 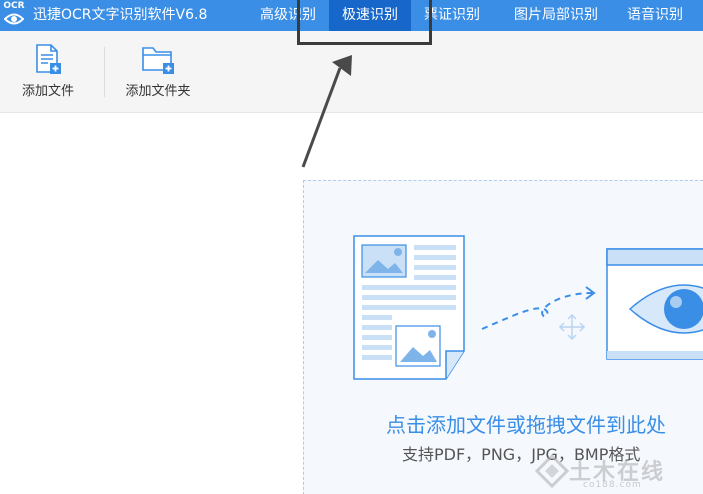 What do you see at coordinates (556, 15) in the screenshot?
I see `menu-image-partial-recognition: 图片局部识别` at bounding box center [556, 15].